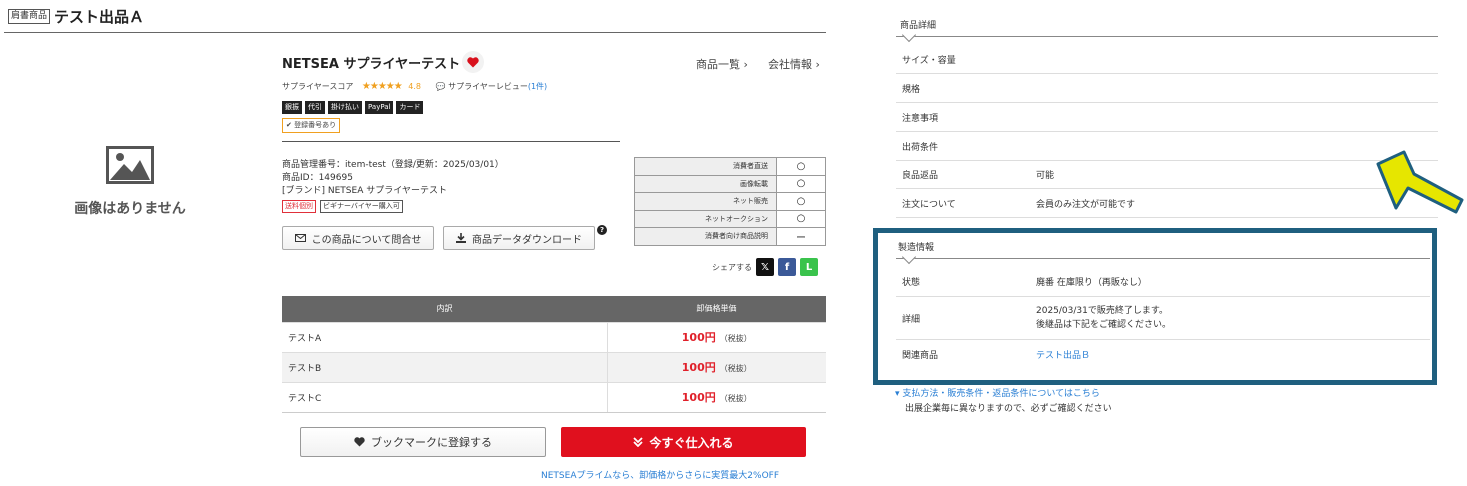 The height and width of the screenshot is (486, 1467). What do you see at coordinates (1167, 36) in the screenshot?
I see `details-divider` at bounding box center [1167, 36].